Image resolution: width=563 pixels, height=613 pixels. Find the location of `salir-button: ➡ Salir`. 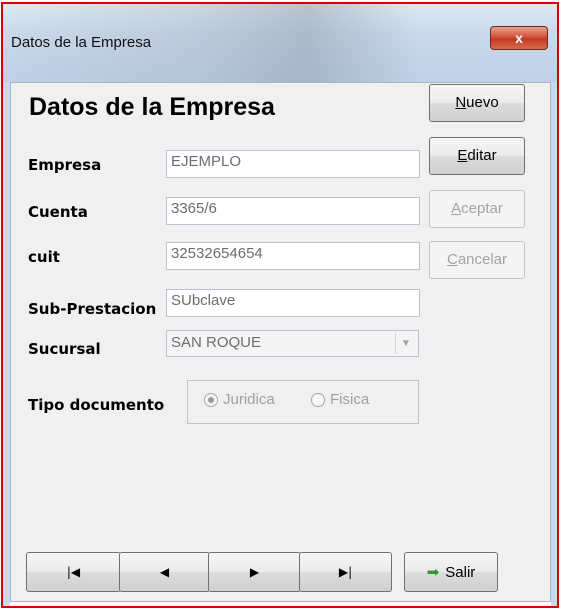

salir-button: ➡ Salir is located at coordinates (451, 572).